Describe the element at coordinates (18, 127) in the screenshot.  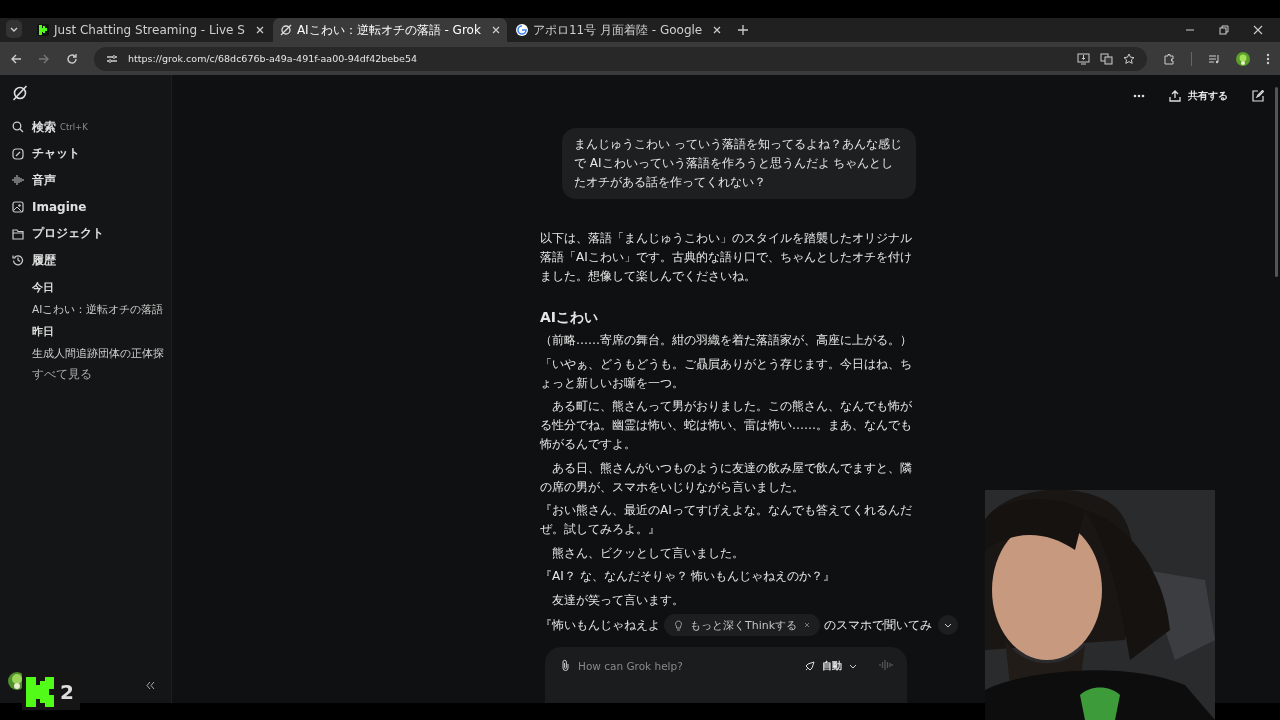
I see `search-icon` at that location.